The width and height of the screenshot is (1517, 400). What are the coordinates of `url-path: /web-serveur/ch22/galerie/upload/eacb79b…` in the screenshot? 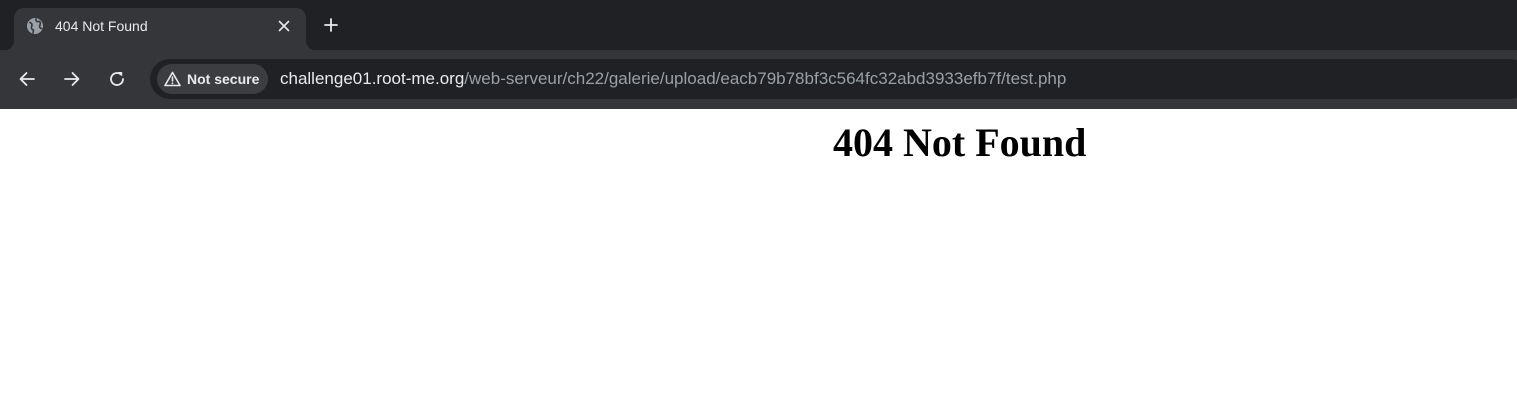 It's located at (765, 78).